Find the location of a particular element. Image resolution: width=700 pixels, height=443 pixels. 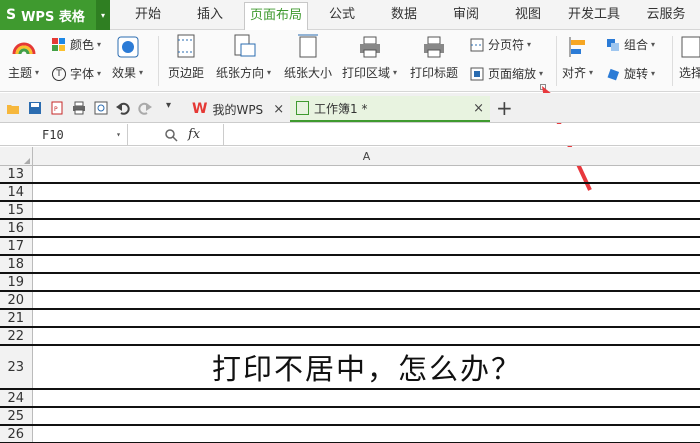

column-header-bar: A is located at coordinates (350, 156).